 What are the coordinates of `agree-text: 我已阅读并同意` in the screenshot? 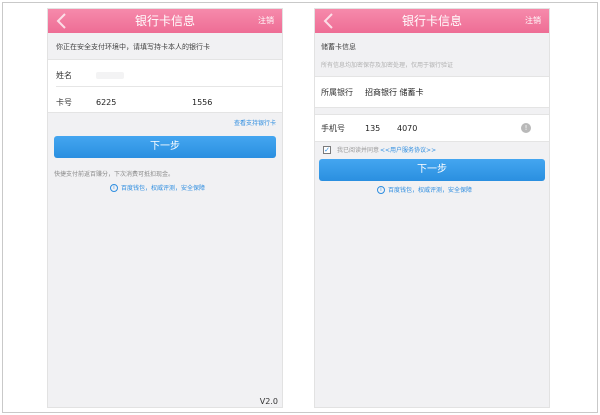 It's located at (358, 150).